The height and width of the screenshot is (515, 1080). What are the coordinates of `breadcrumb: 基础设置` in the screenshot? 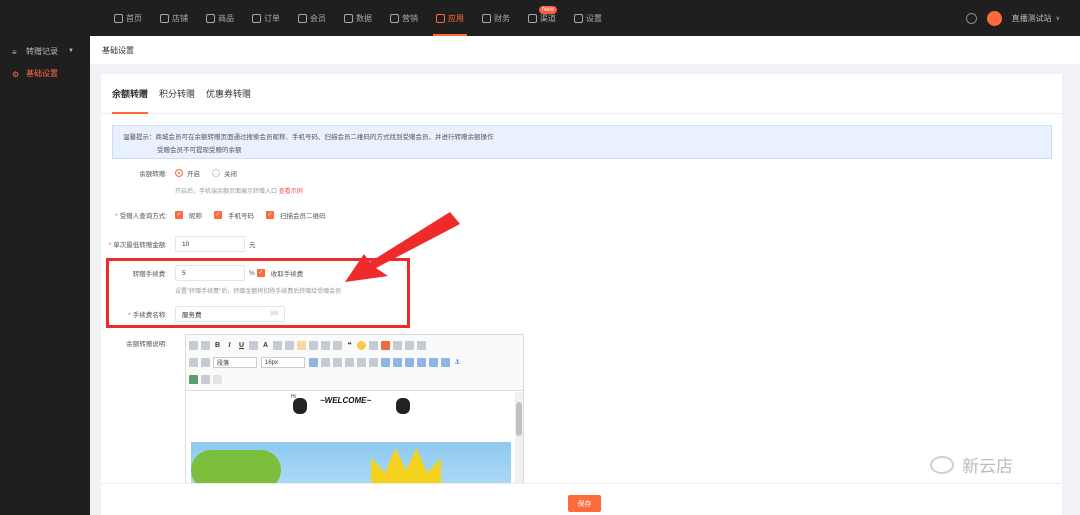 It's located at (585, 50).